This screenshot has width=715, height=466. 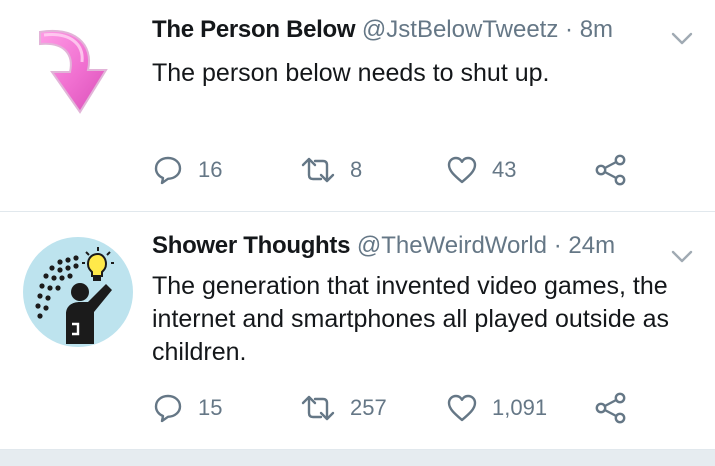 I want to click on shower-lightbulb-icon, so click(x=78, y=292).